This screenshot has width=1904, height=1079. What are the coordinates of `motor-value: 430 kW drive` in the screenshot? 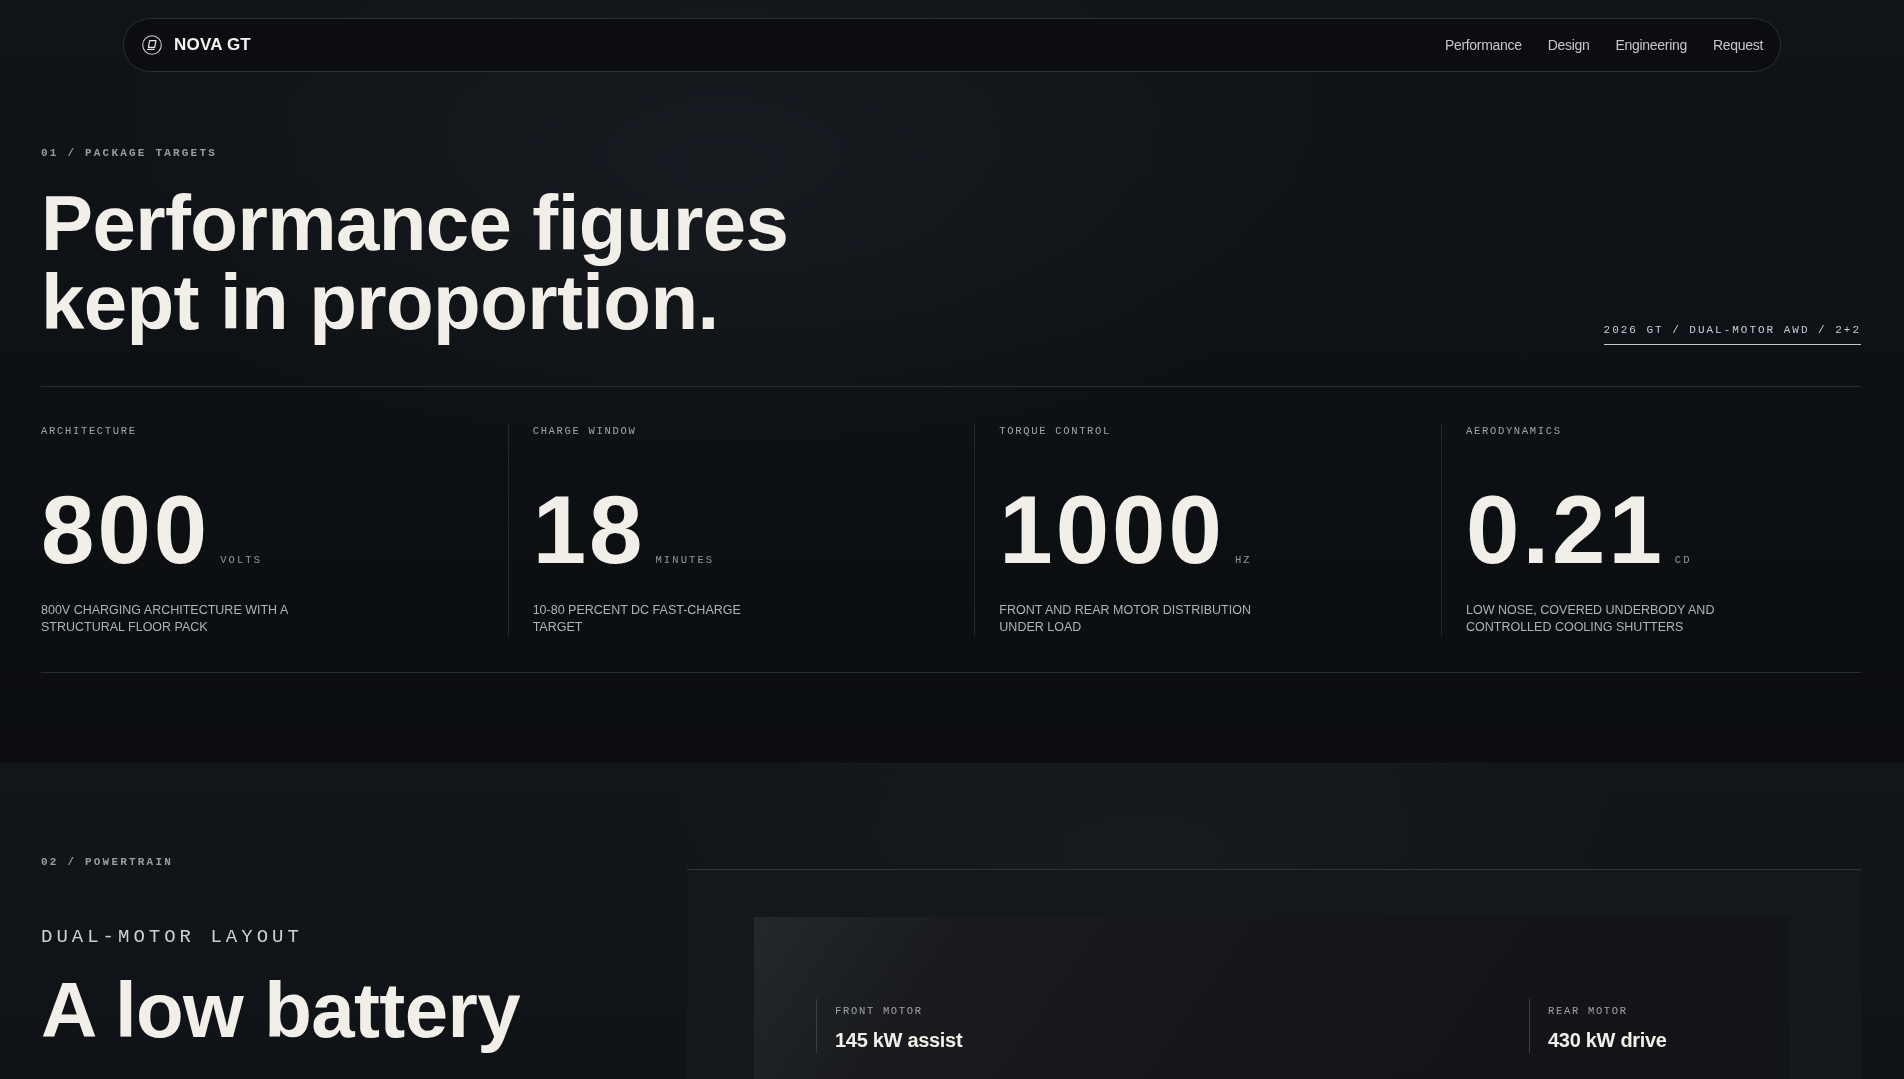 It's located at (1607, 1040).